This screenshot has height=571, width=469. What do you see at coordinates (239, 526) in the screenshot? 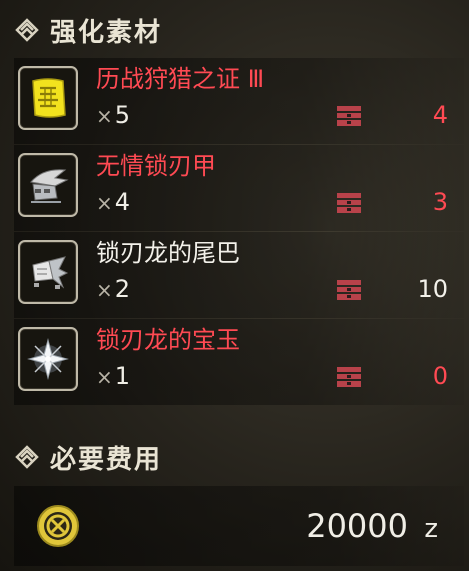
I see `cost-bar: 20000 z` at bounding box center [239, 526].